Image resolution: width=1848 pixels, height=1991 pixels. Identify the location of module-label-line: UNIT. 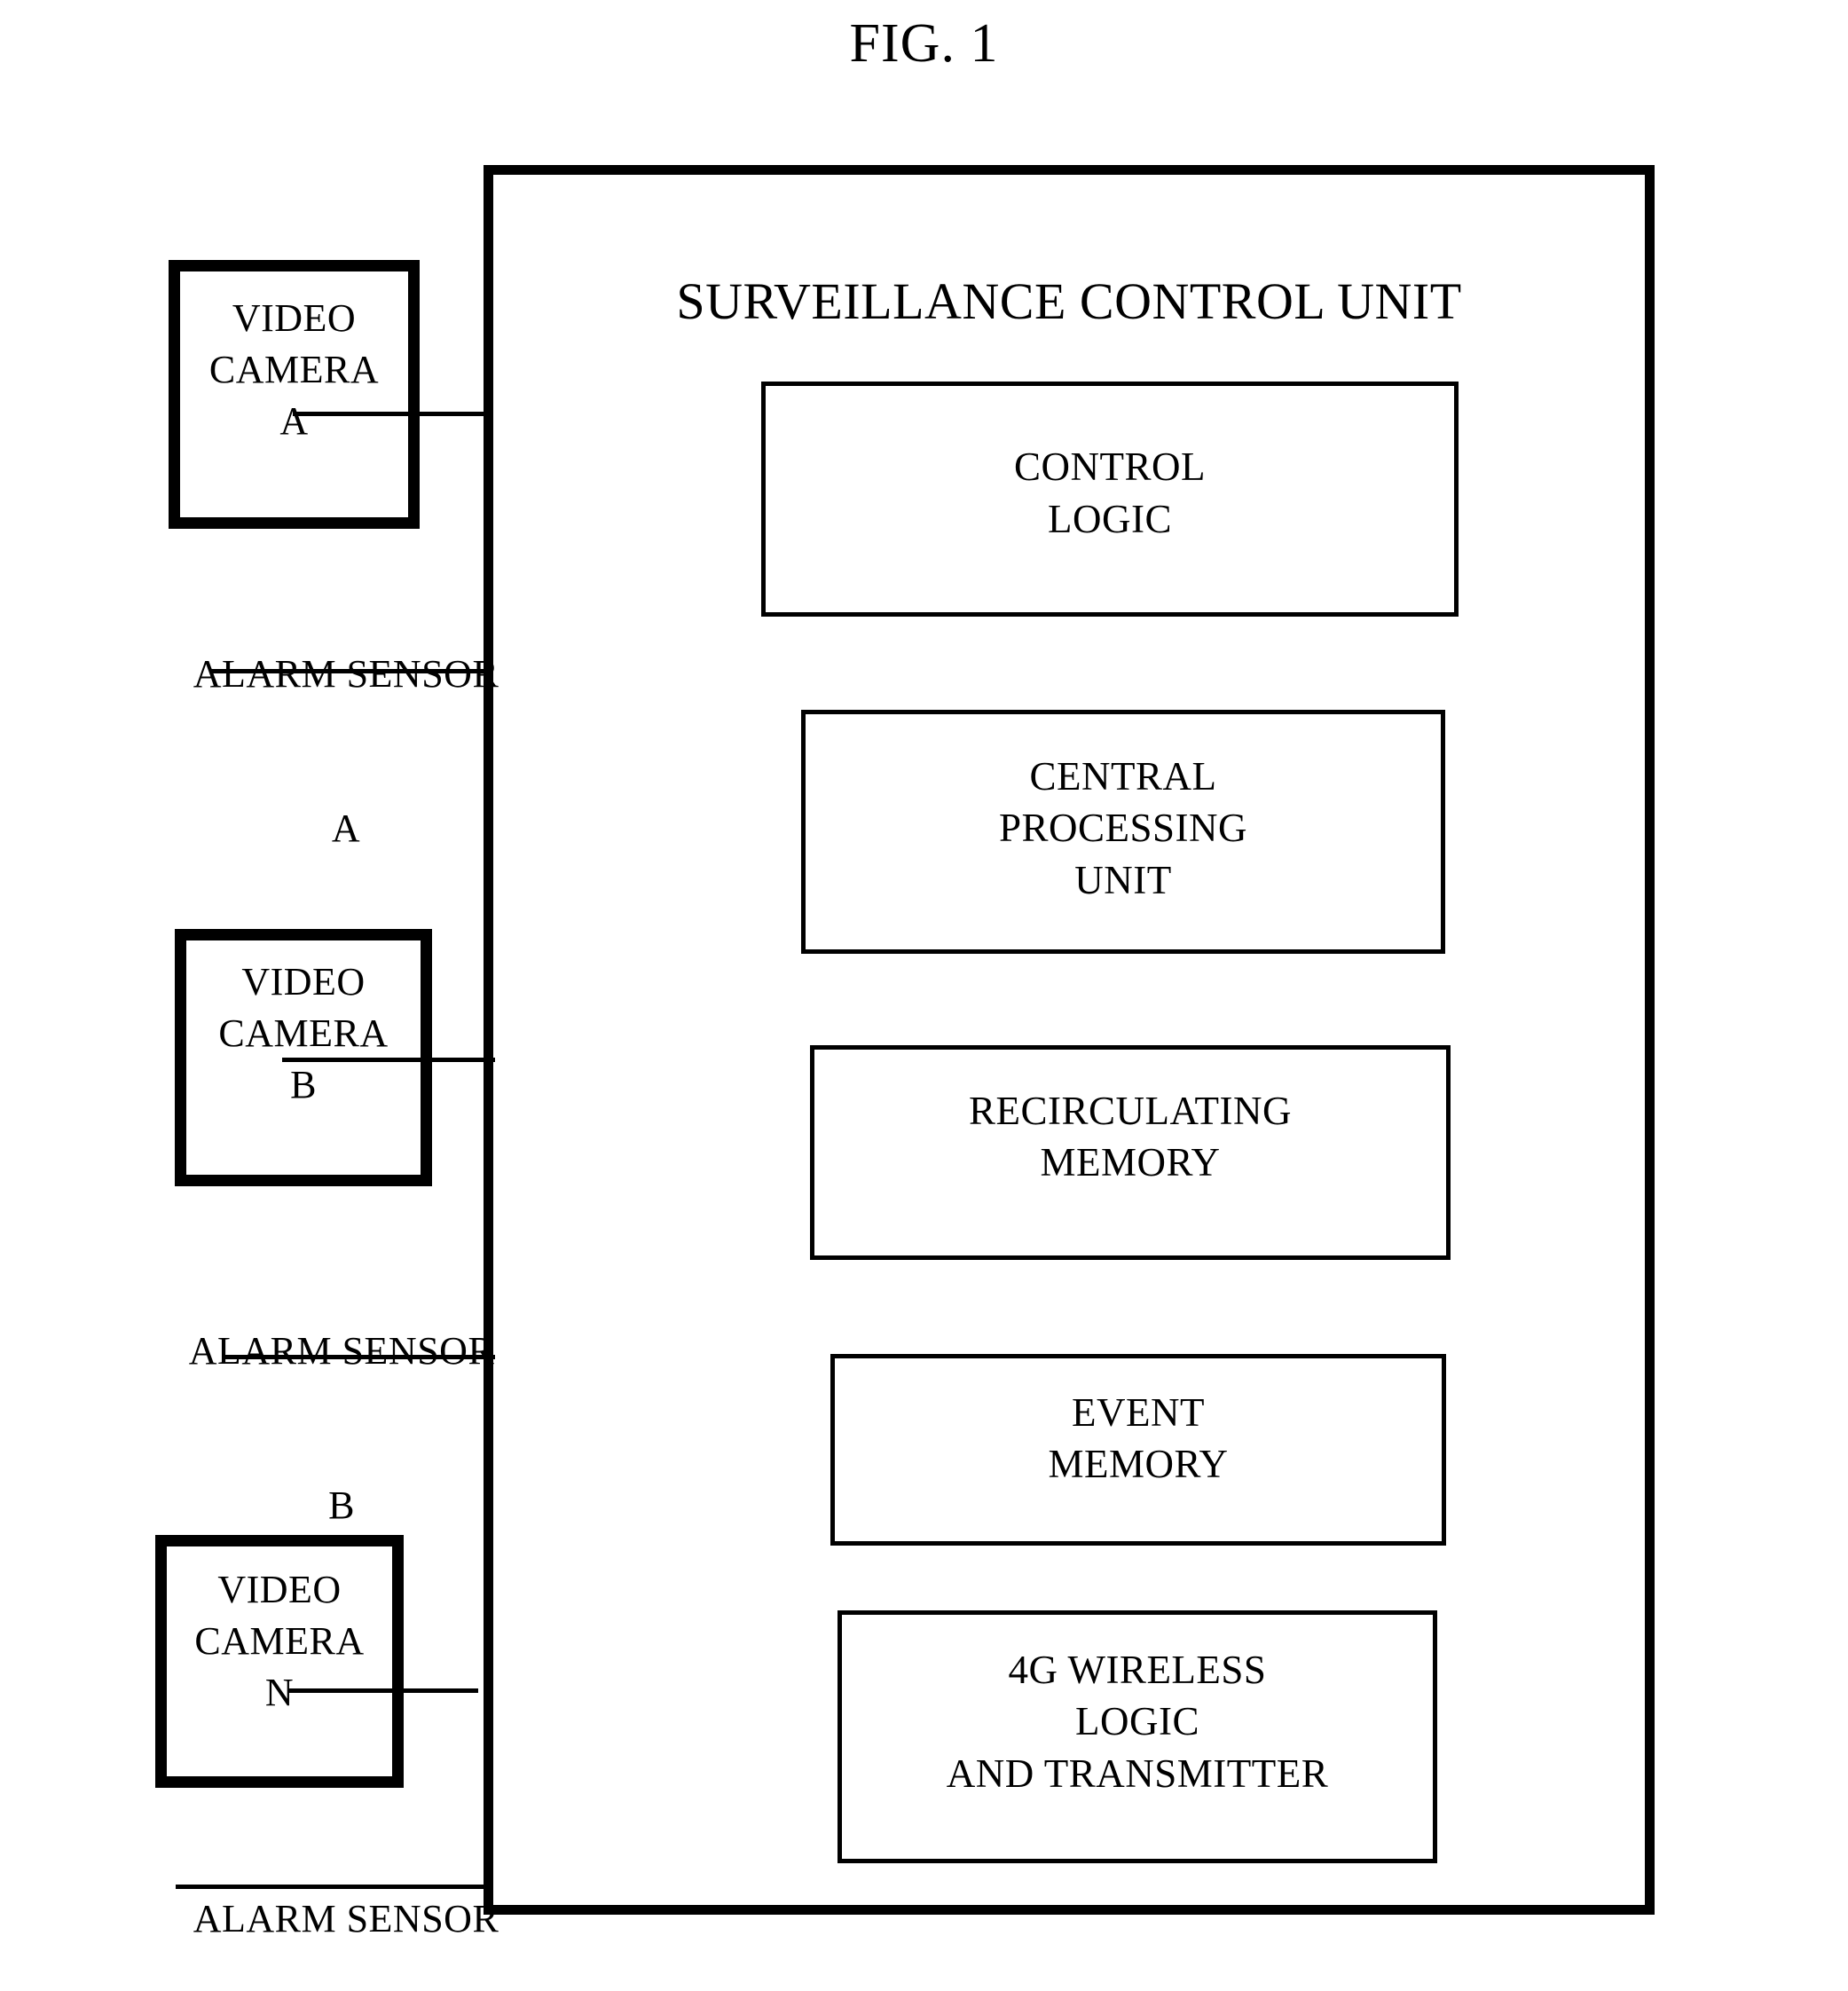
(1123, 879).